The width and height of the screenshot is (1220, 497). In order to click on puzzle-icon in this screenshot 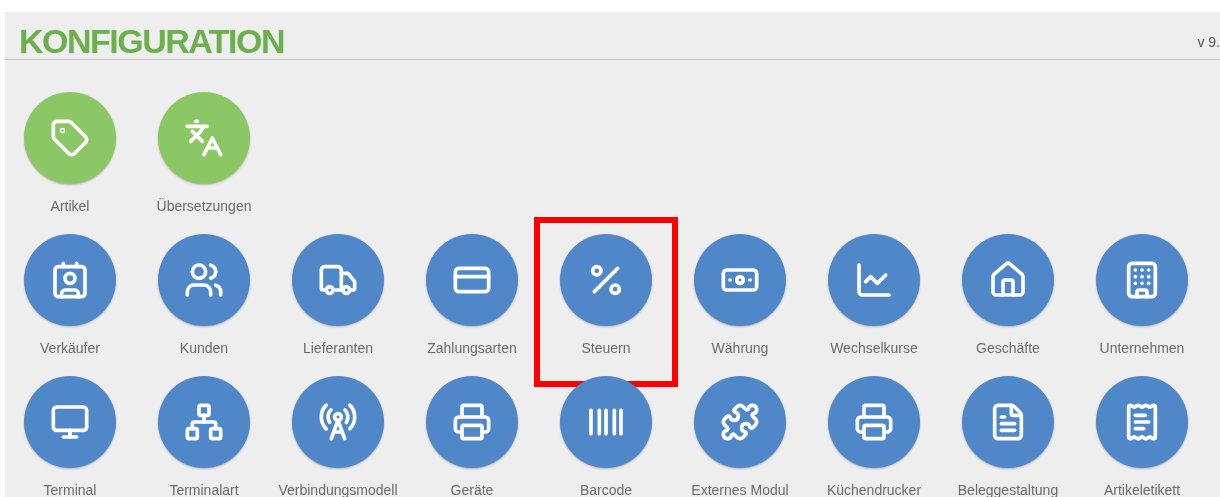, I will do `click(740, 422)`.